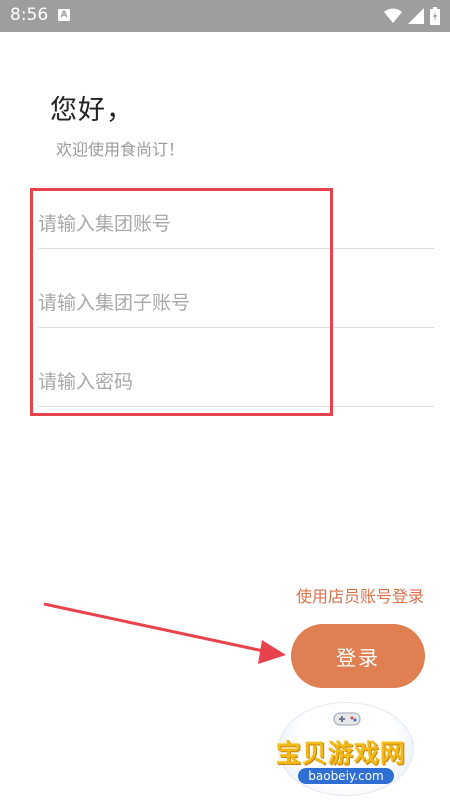  I want to click on gamepad-icon, so click(347, 719).